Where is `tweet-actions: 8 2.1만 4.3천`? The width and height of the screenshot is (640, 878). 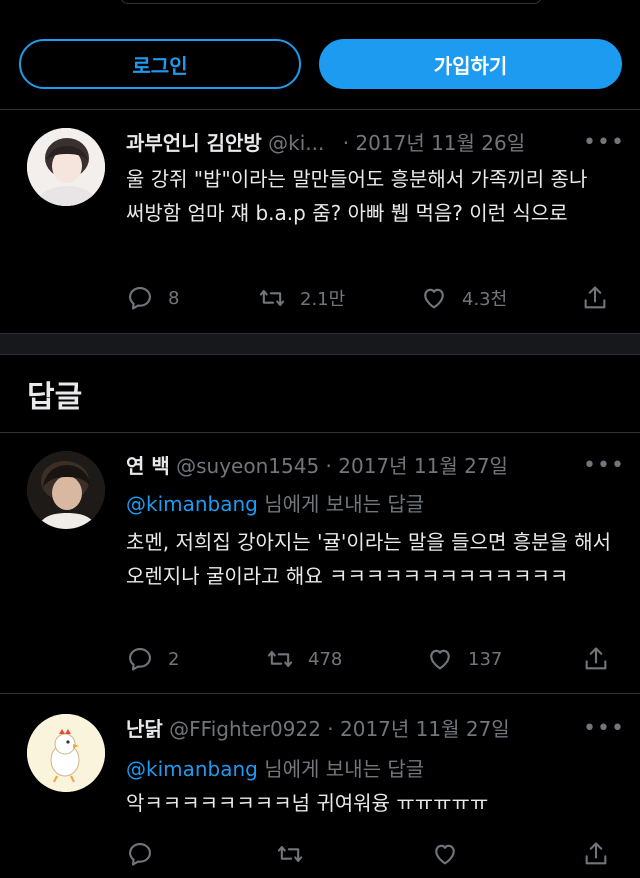 tweet-actions: 8 2.1만 4.3천 is located at coordinates (371, 299).